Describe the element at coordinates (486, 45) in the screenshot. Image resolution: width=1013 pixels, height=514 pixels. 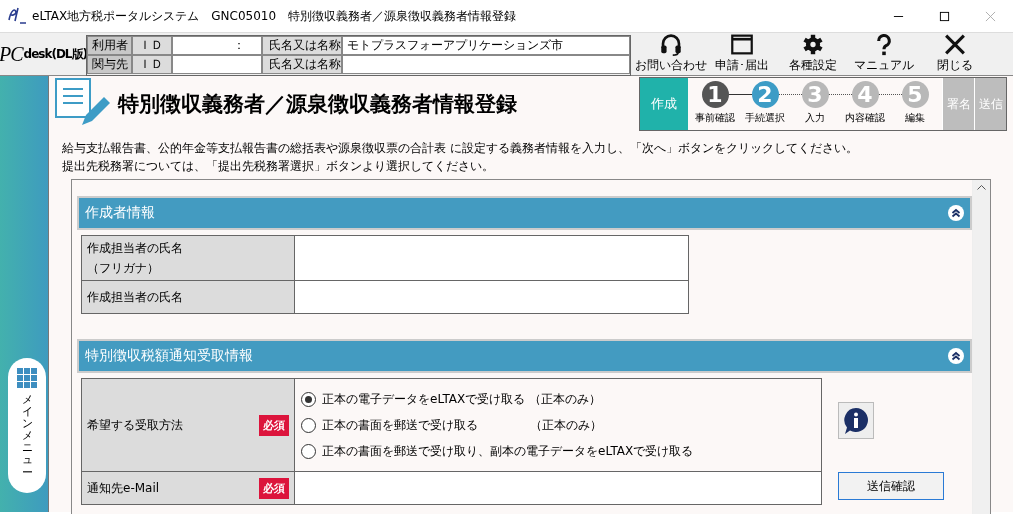
I see `name-value: モトプラスフォーアプリケーションズ市` at that location.